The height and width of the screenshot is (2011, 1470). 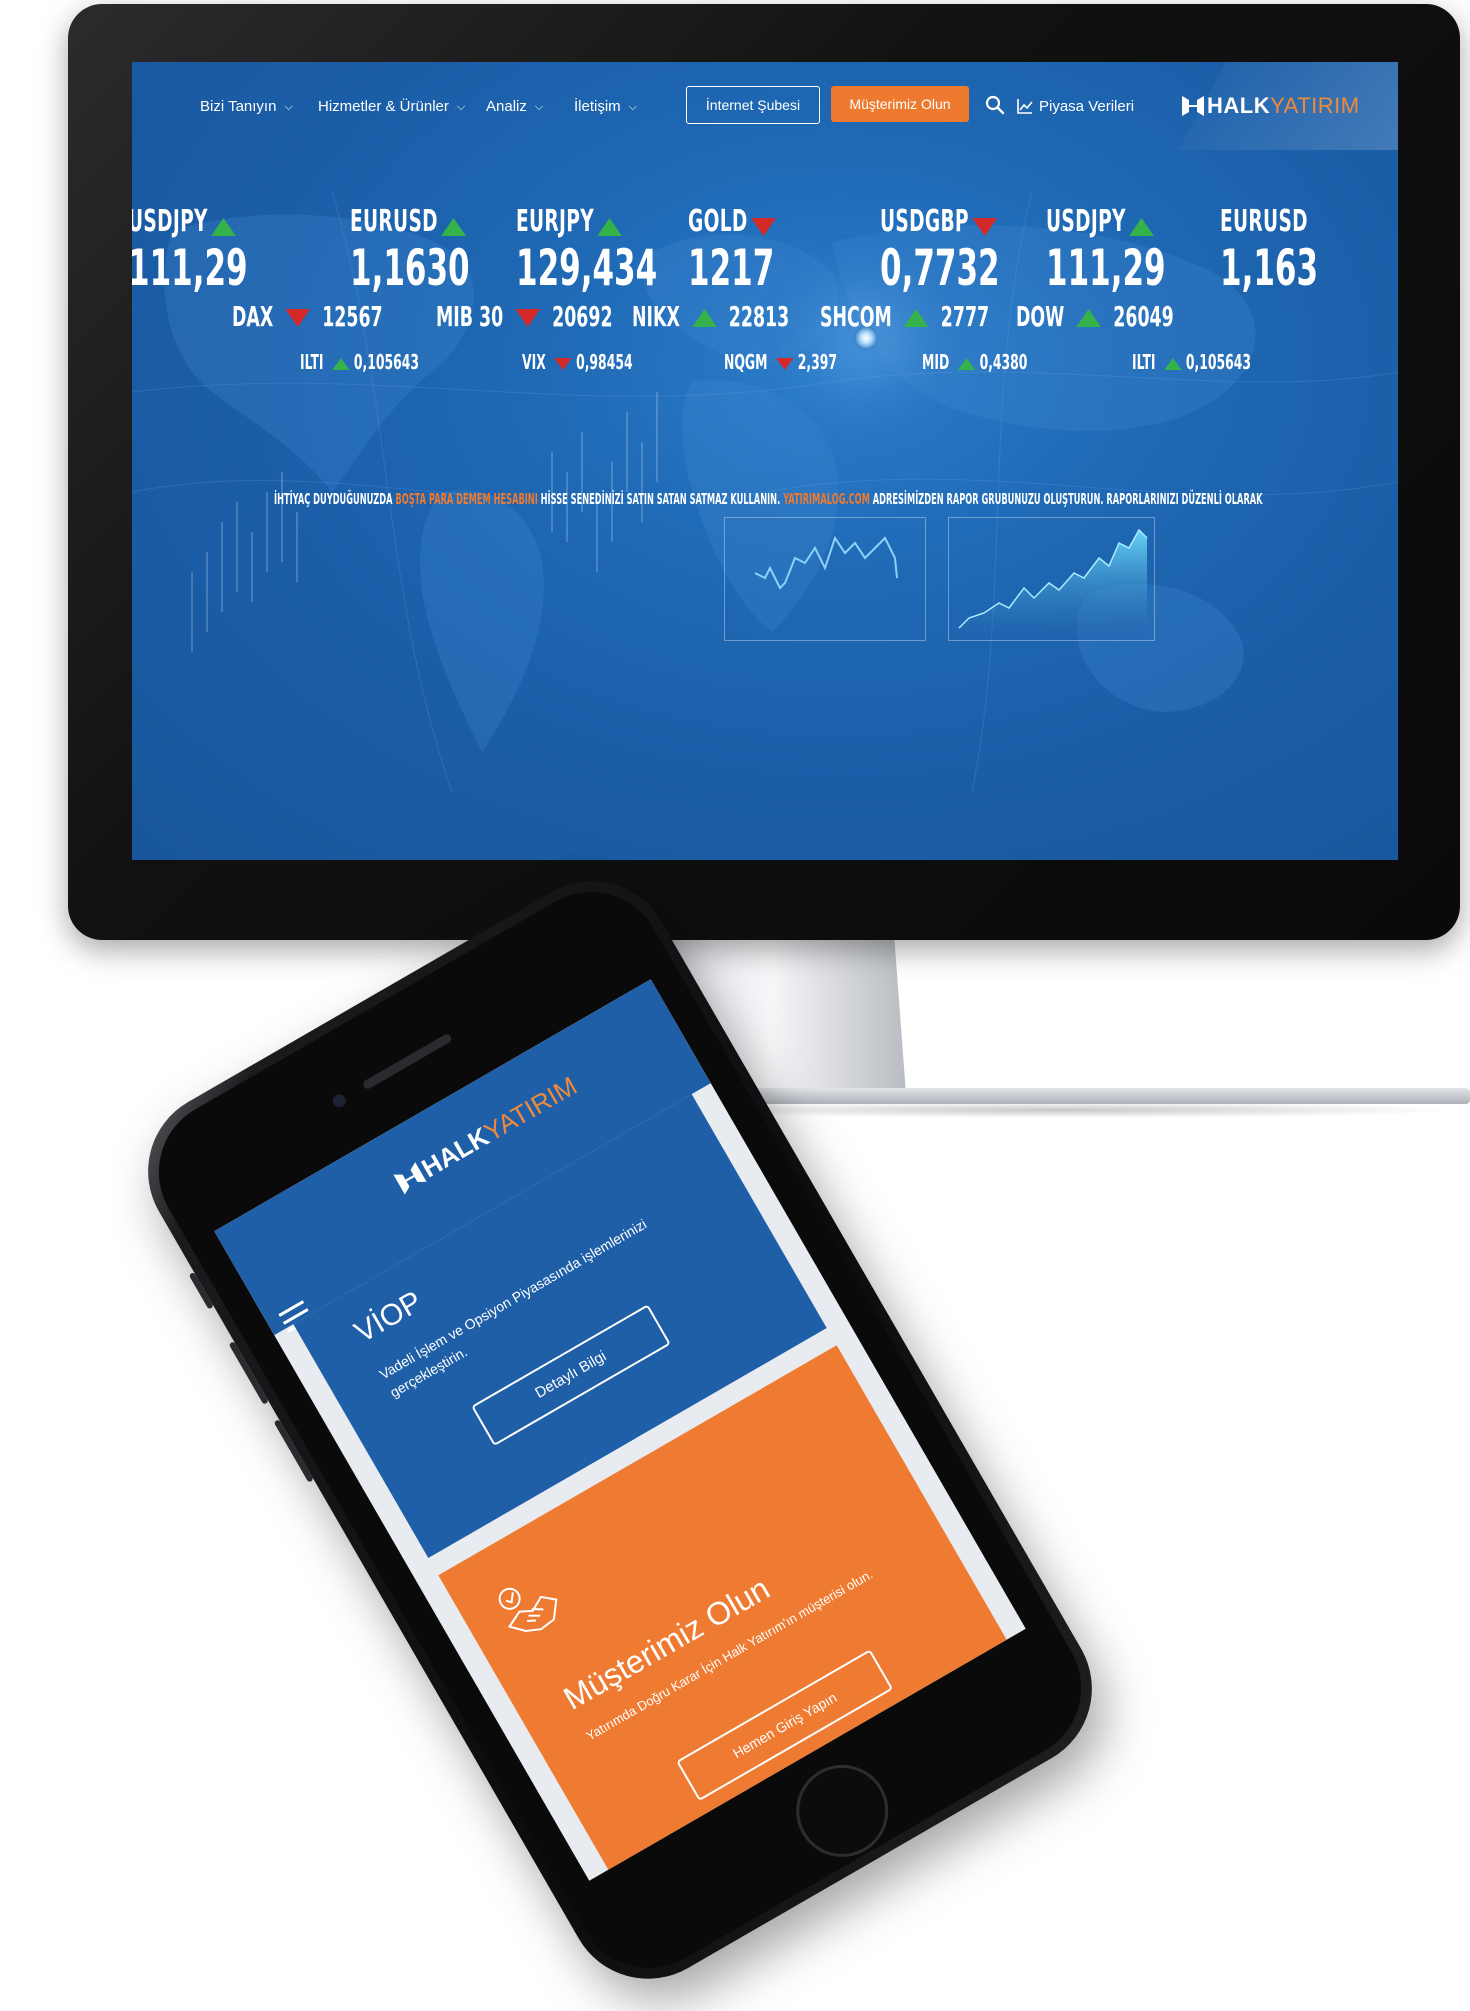 I want to click on piyasa-verileri-link: Piyasa Verileri, so click(x=1075, y=106).